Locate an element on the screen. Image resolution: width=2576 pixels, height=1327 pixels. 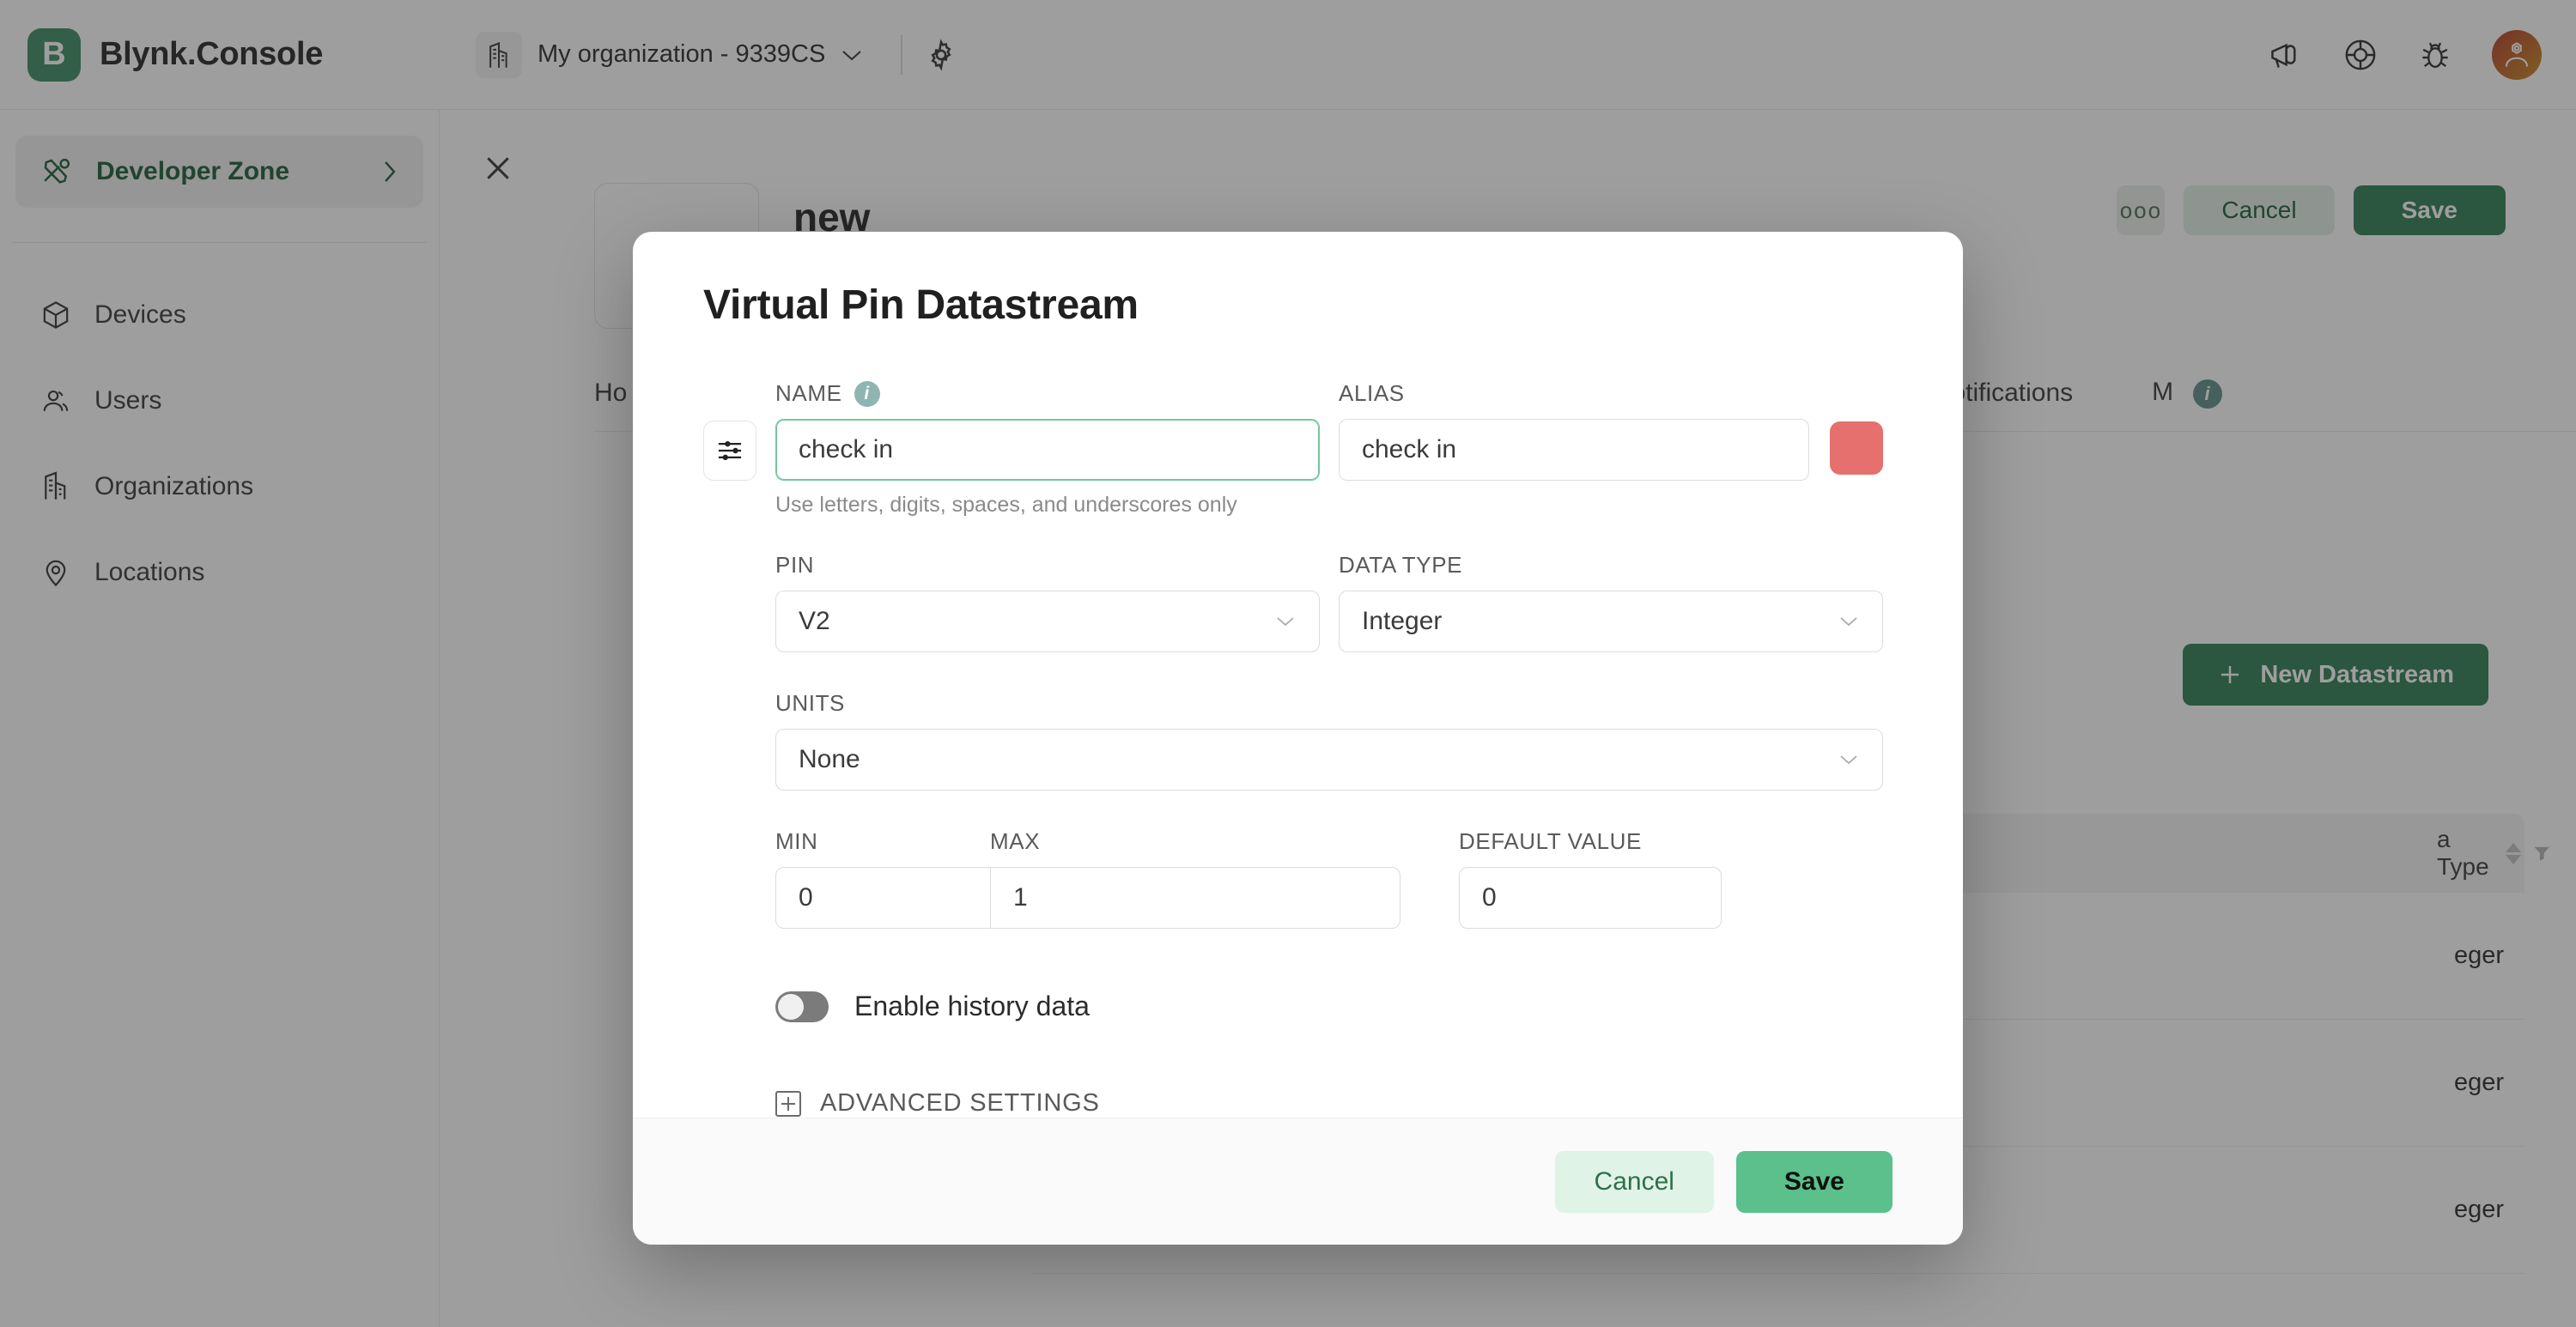
advanced-settings-row: ADVANCED SETTINGS is located at coordinates (1298, 1103).